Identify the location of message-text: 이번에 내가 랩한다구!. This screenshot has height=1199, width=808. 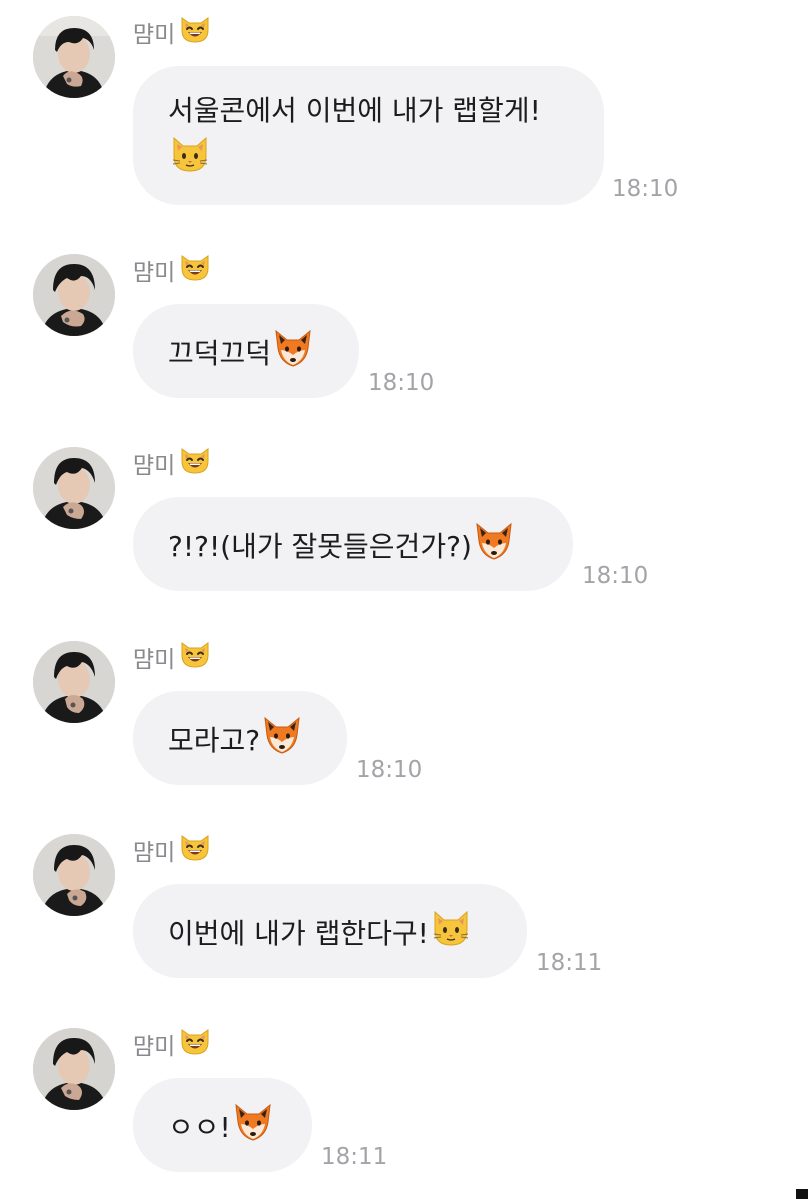
(298, 933).